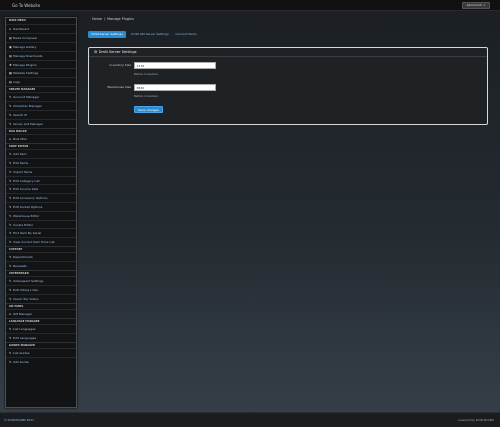 The width and height of the screenshot is (500, 427). What do you see at coordinates (21, 362) in the screenshot?
I see `sidebar-item-label: Add Guide` at bounding box center [21, 362].